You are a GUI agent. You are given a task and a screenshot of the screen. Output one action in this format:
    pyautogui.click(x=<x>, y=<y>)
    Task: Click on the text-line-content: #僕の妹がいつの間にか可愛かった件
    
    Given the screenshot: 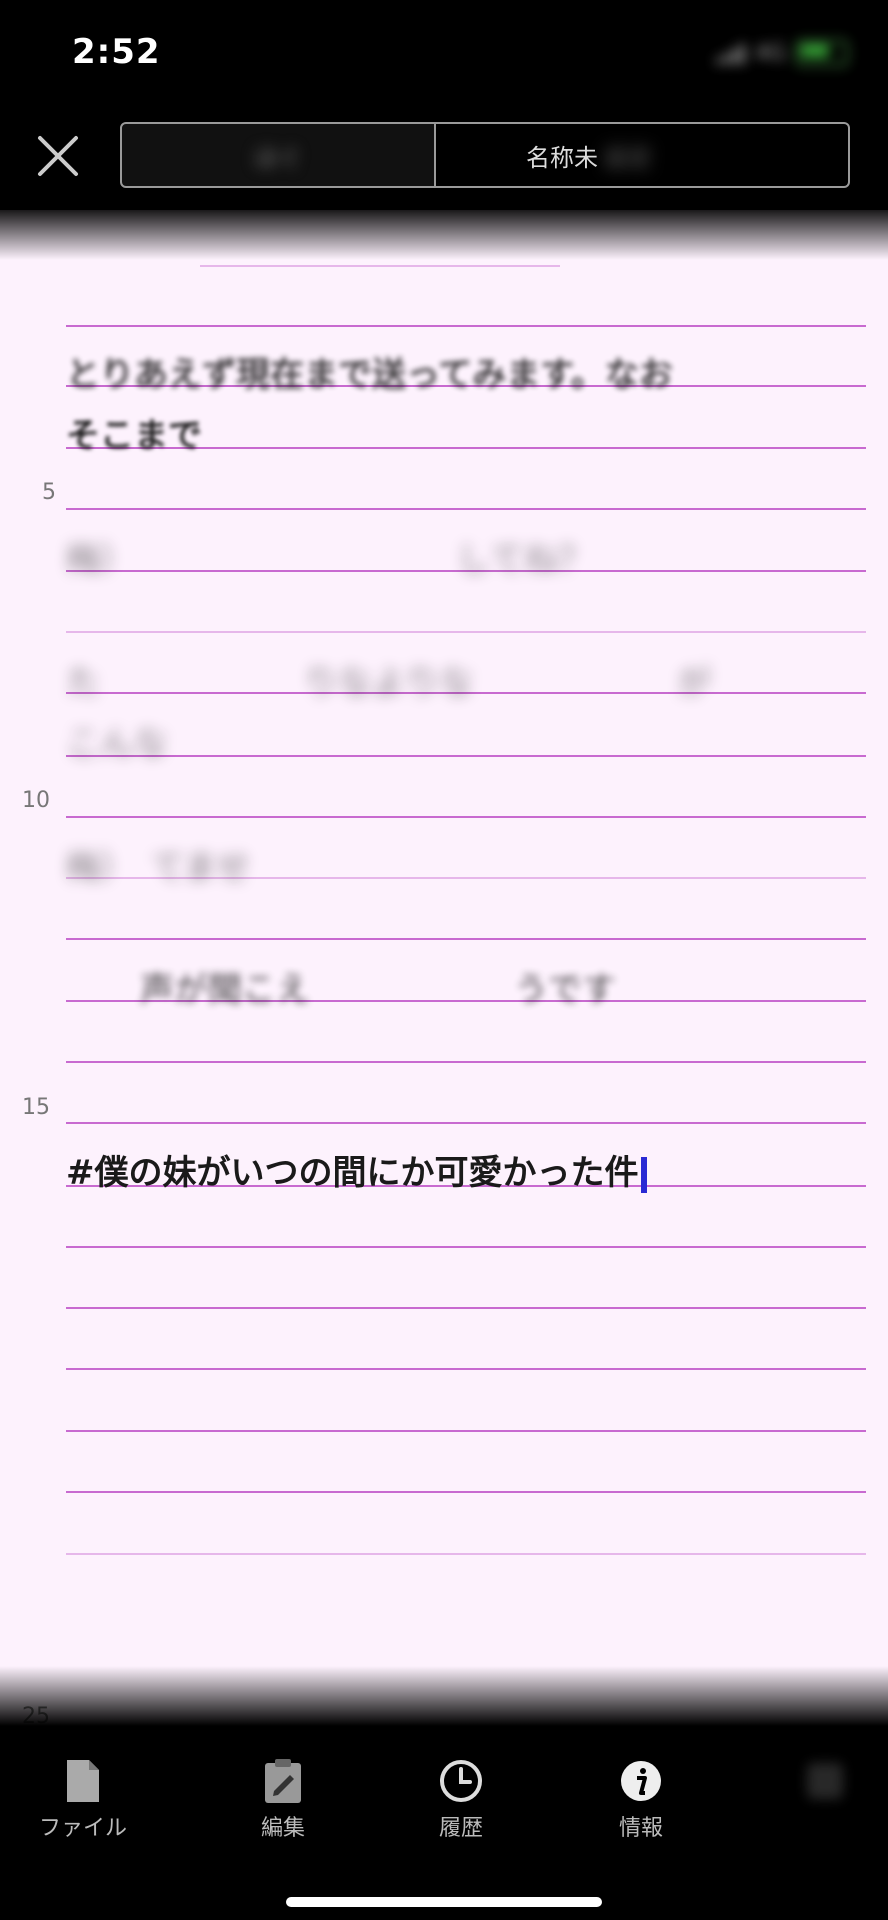 What is the action you would take?
    pyautogui.click(x=352, y=1173)
    